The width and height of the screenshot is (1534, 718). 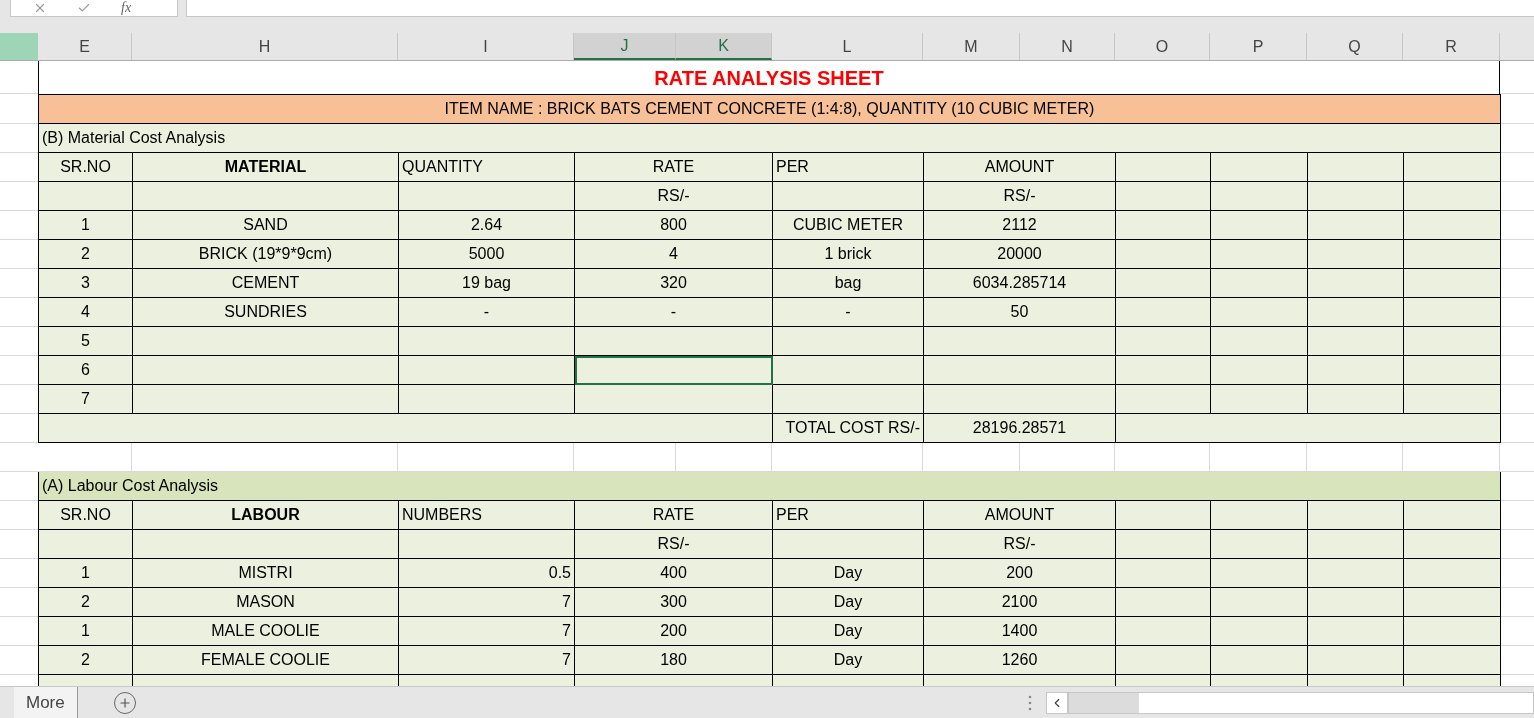 I want to click on column-header: O, so click(x=1162, y=46).